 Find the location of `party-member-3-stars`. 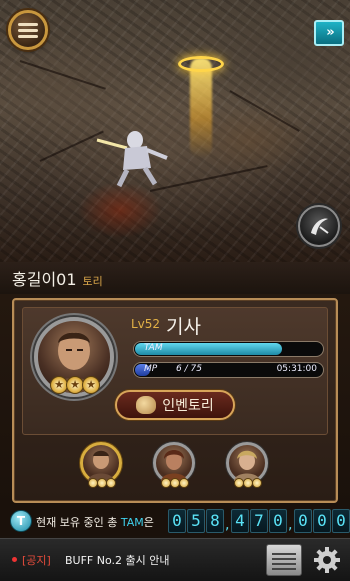

party-member-3-stars is located at coordinates (248, 483).